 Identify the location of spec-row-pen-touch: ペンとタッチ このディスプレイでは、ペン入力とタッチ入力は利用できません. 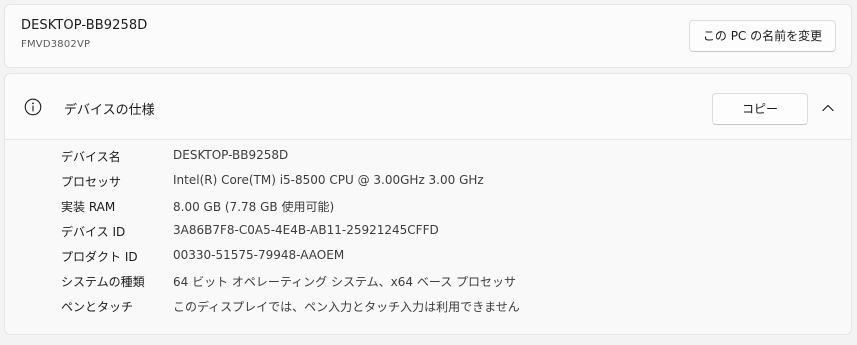
(428, 306).